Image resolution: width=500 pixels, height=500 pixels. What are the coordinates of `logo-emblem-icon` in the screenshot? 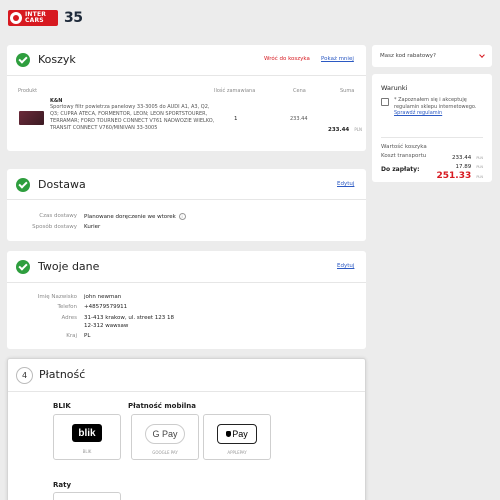 It's located at (16, 18).